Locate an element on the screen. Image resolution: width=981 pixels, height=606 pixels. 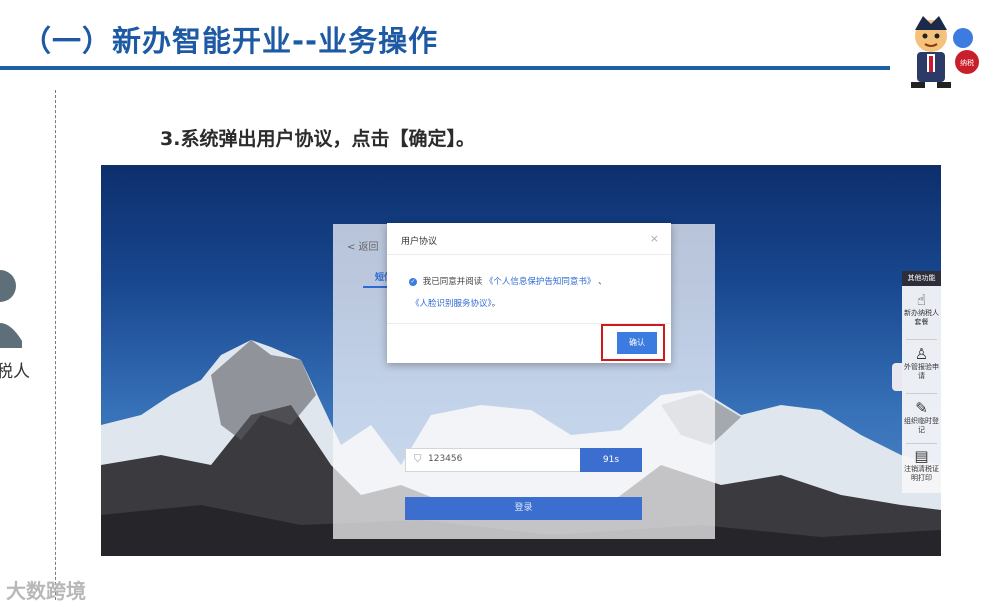
checked-circle-icon: ✓ is located at coordinates (413, 281).